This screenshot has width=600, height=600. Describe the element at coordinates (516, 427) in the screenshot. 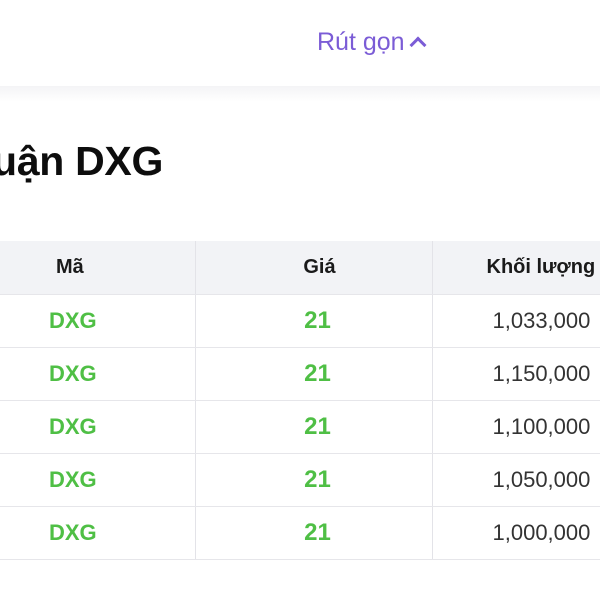

I see `cell-volume: 1,100,000` at that location.